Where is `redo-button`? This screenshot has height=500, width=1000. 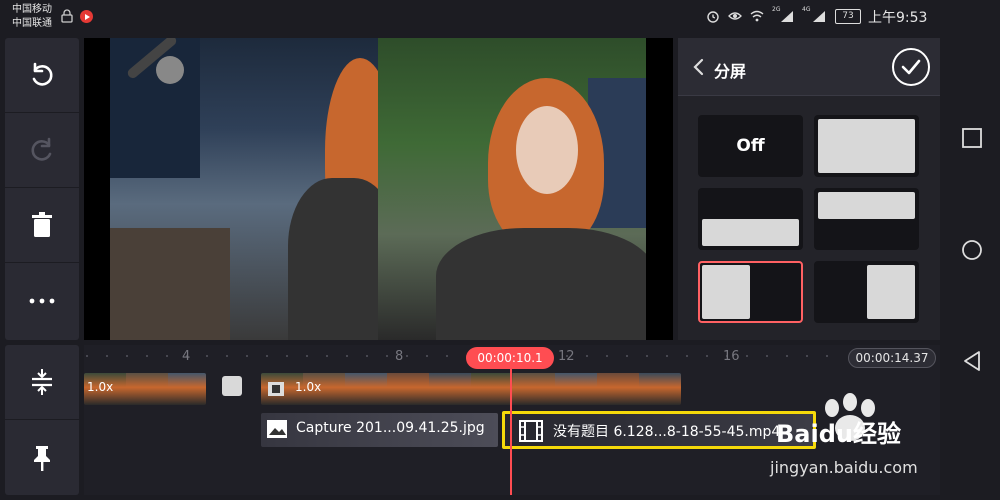
redo-button is located at coordinates (42, 150).